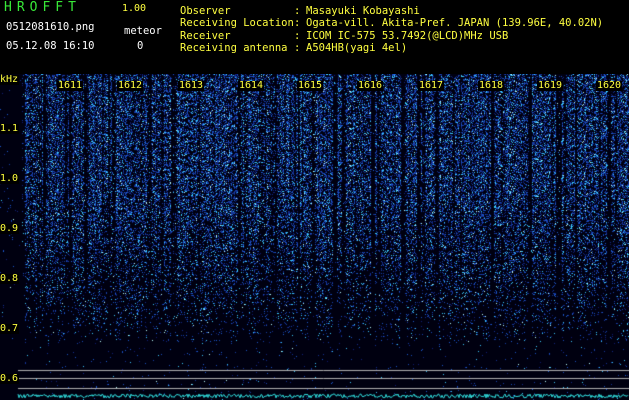  I want to click on time-tick-label: 1616, so click(370, 85).